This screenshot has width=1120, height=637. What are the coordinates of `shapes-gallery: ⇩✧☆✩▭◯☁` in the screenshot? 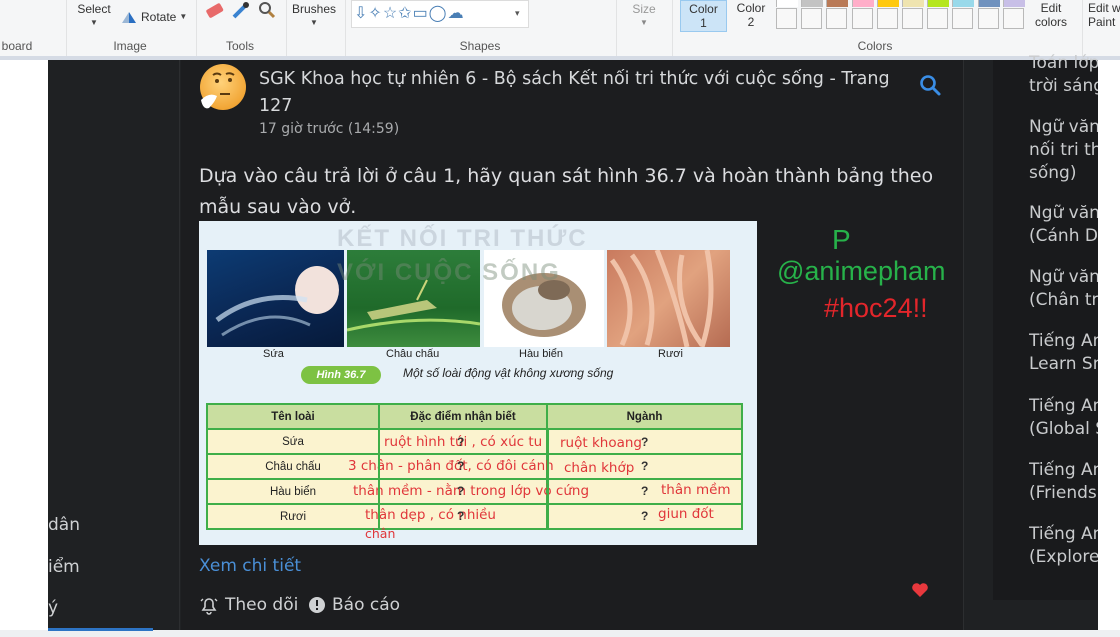 It's located at (440, 14).